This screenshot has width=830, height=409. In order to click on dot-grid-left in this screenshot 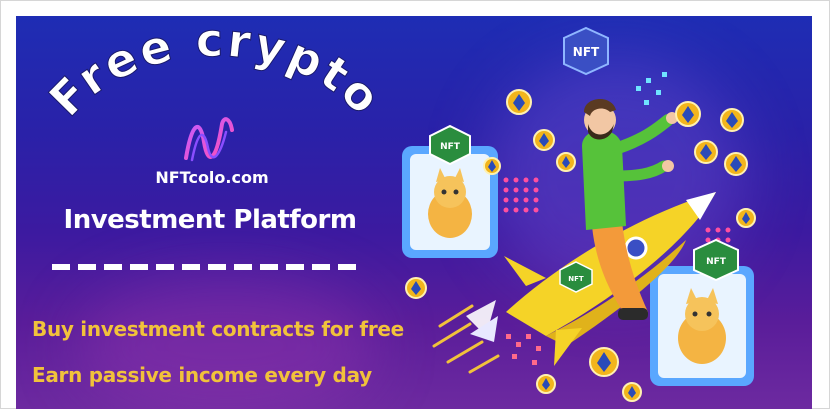, I will do `click(521, 195)`.